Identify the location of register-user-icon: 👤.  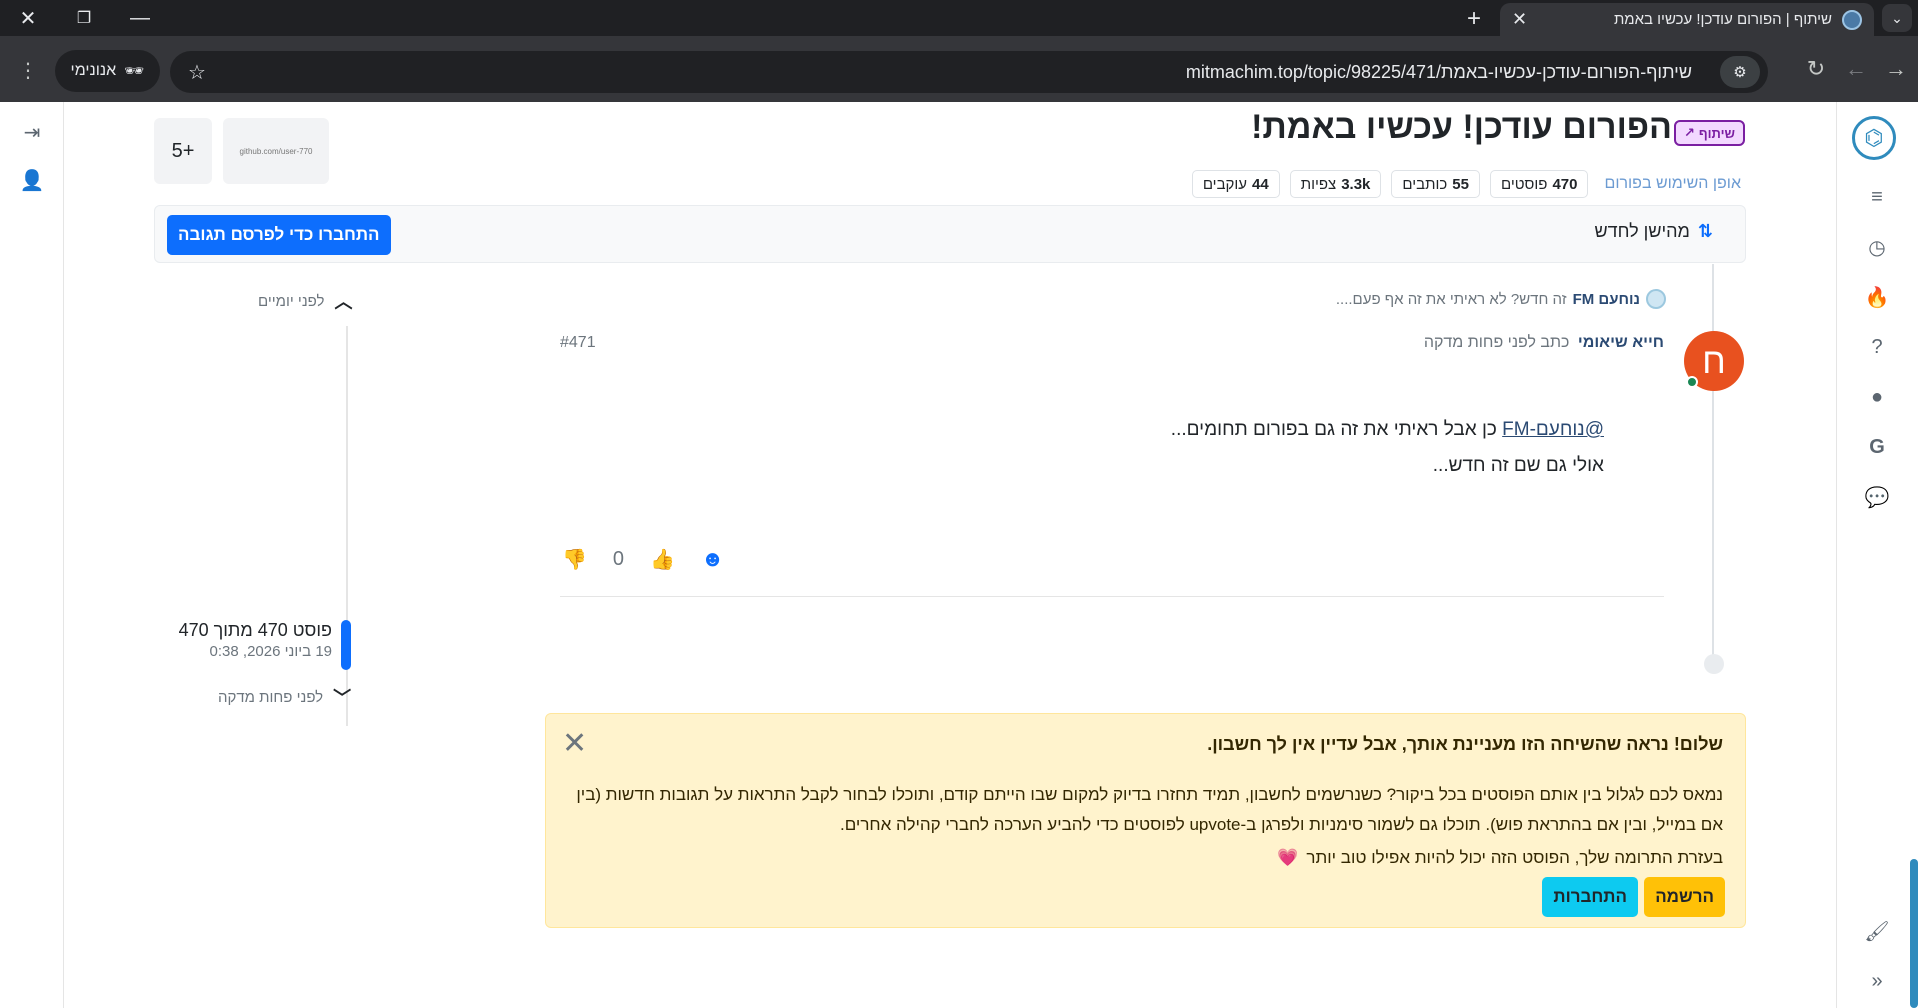
(32, 180).